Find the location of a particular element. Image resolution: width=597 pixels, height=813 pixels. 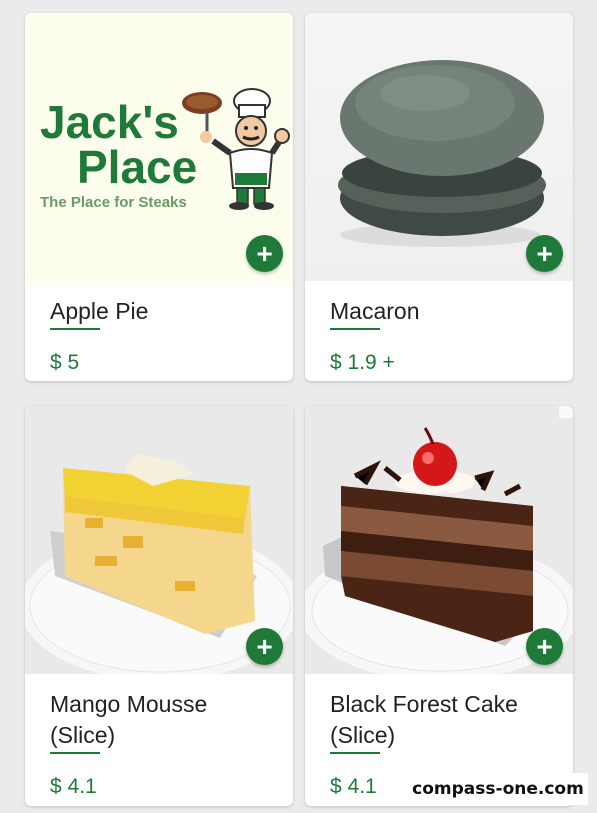

product-name: Apple Pie is located at coordinates (163, 311).